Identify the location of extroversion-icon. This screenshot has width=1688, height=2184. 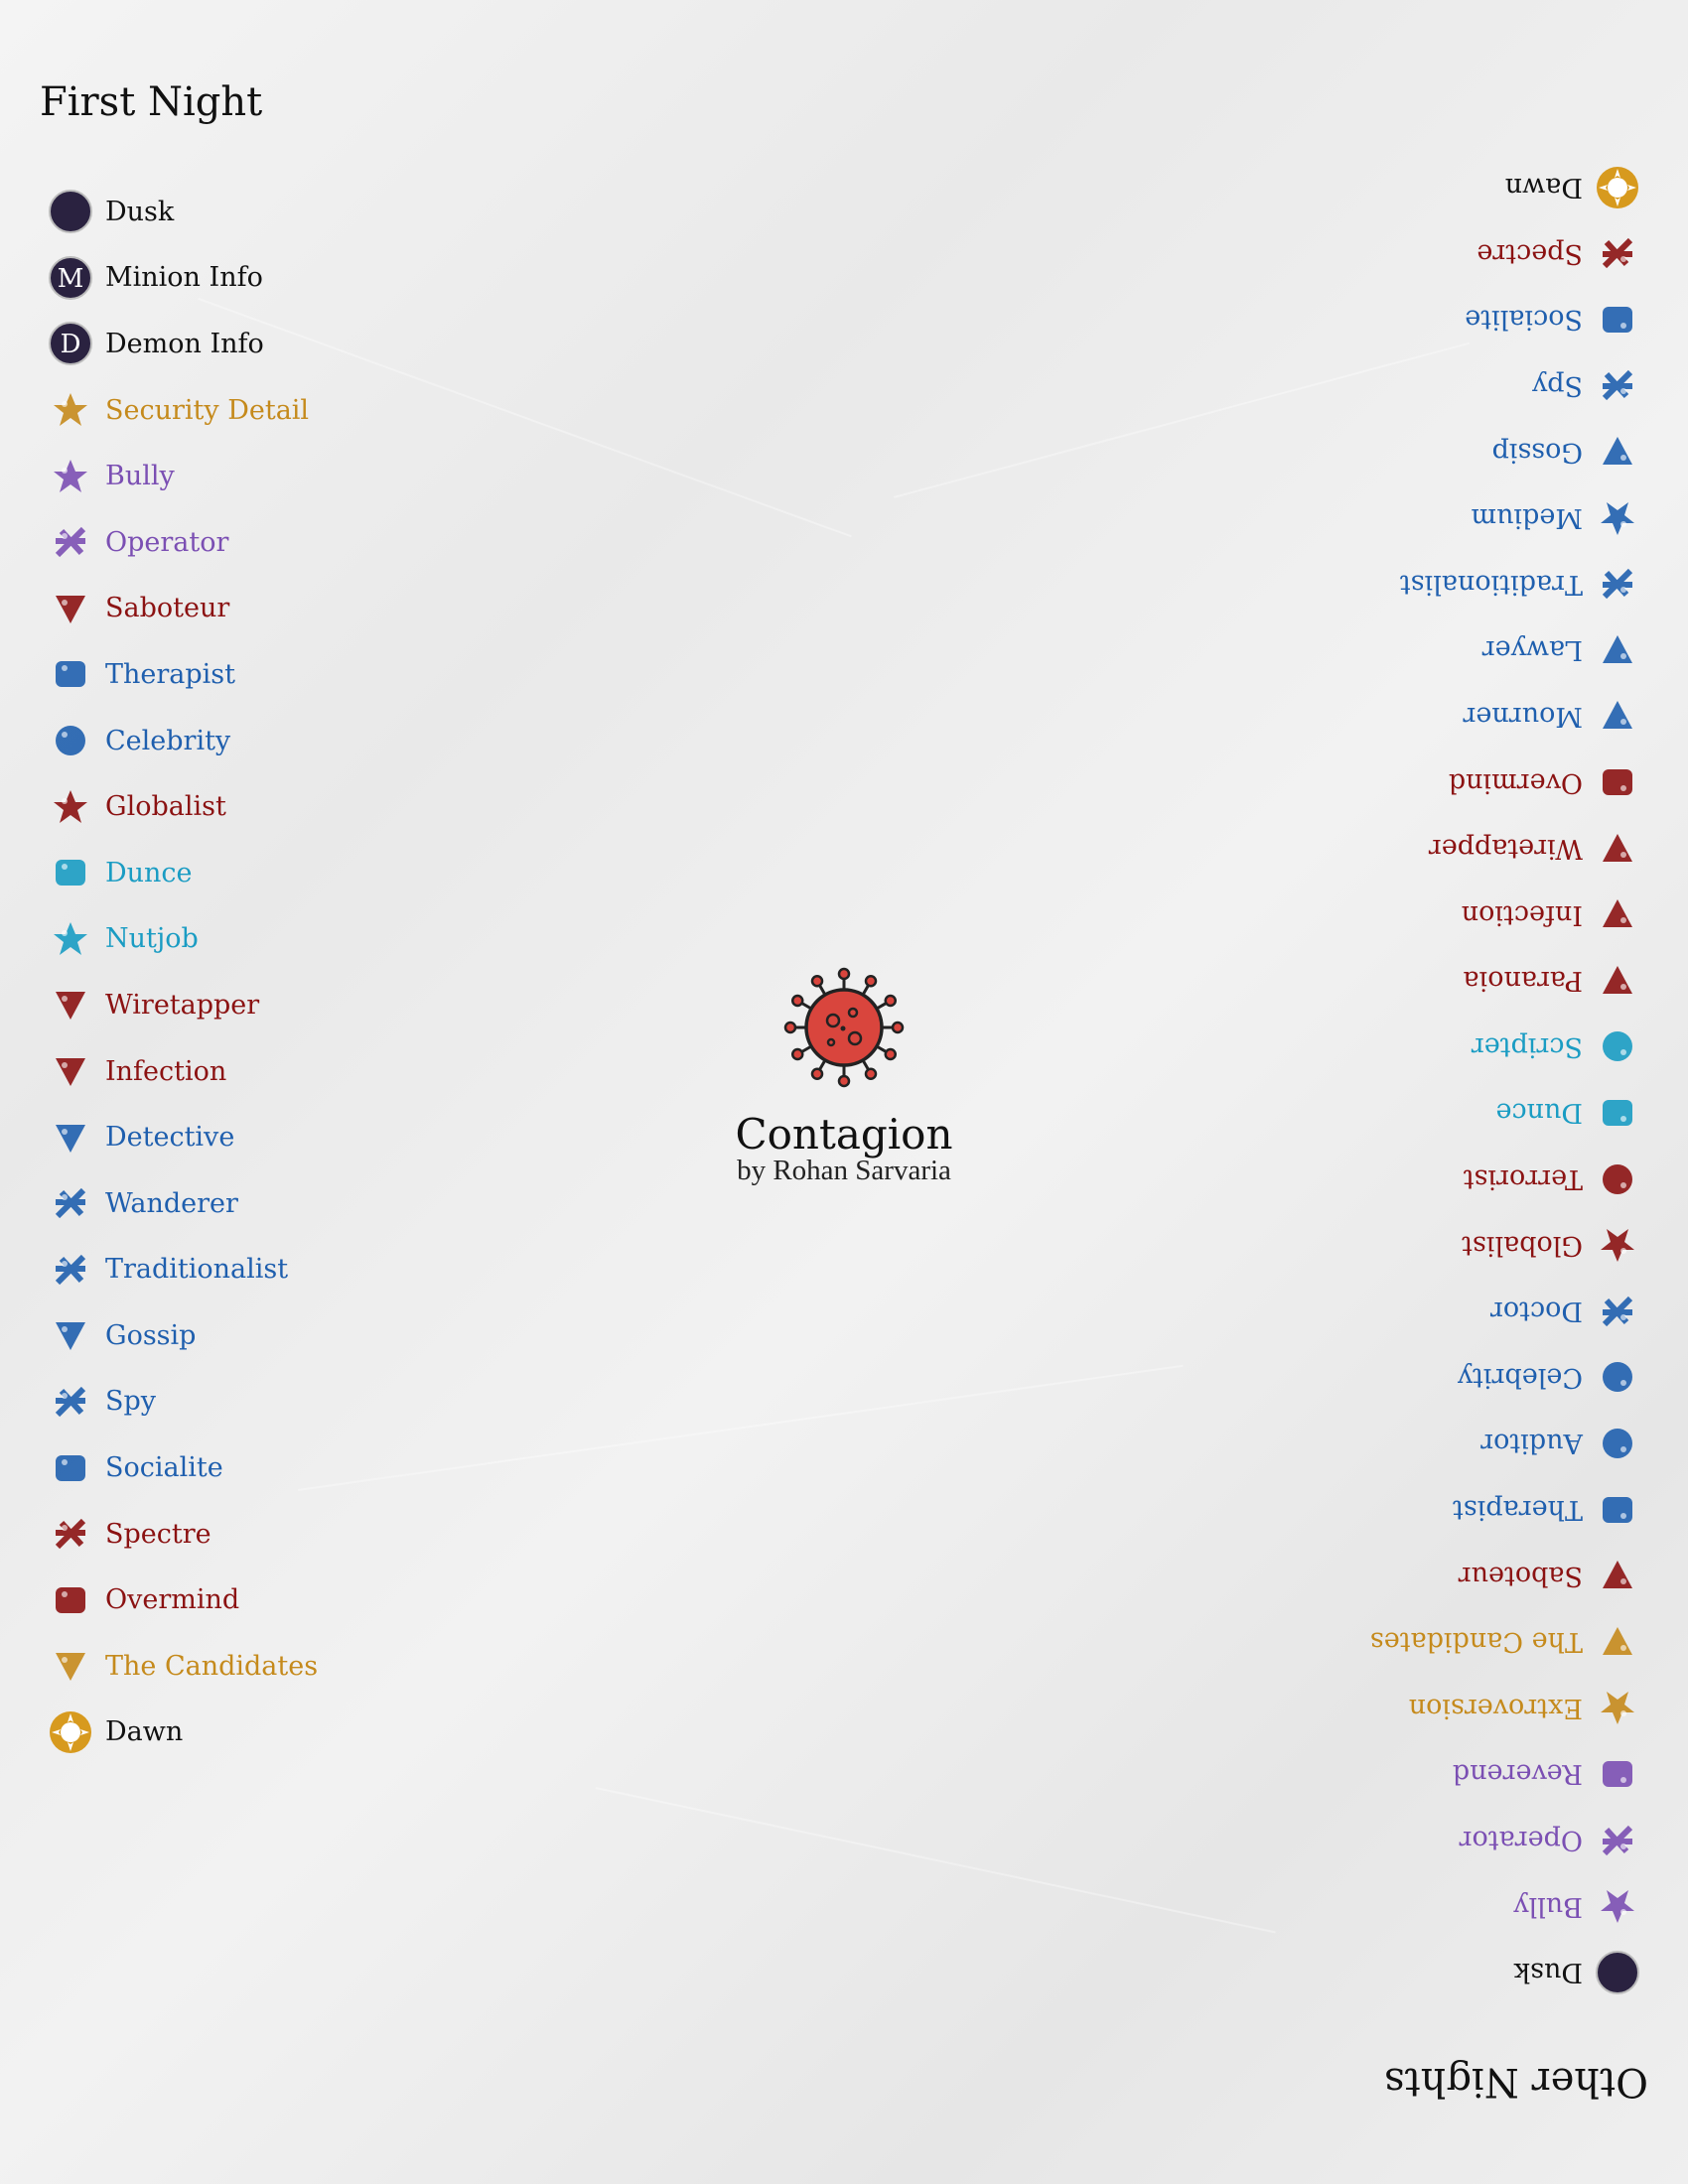
(1617, 1708).